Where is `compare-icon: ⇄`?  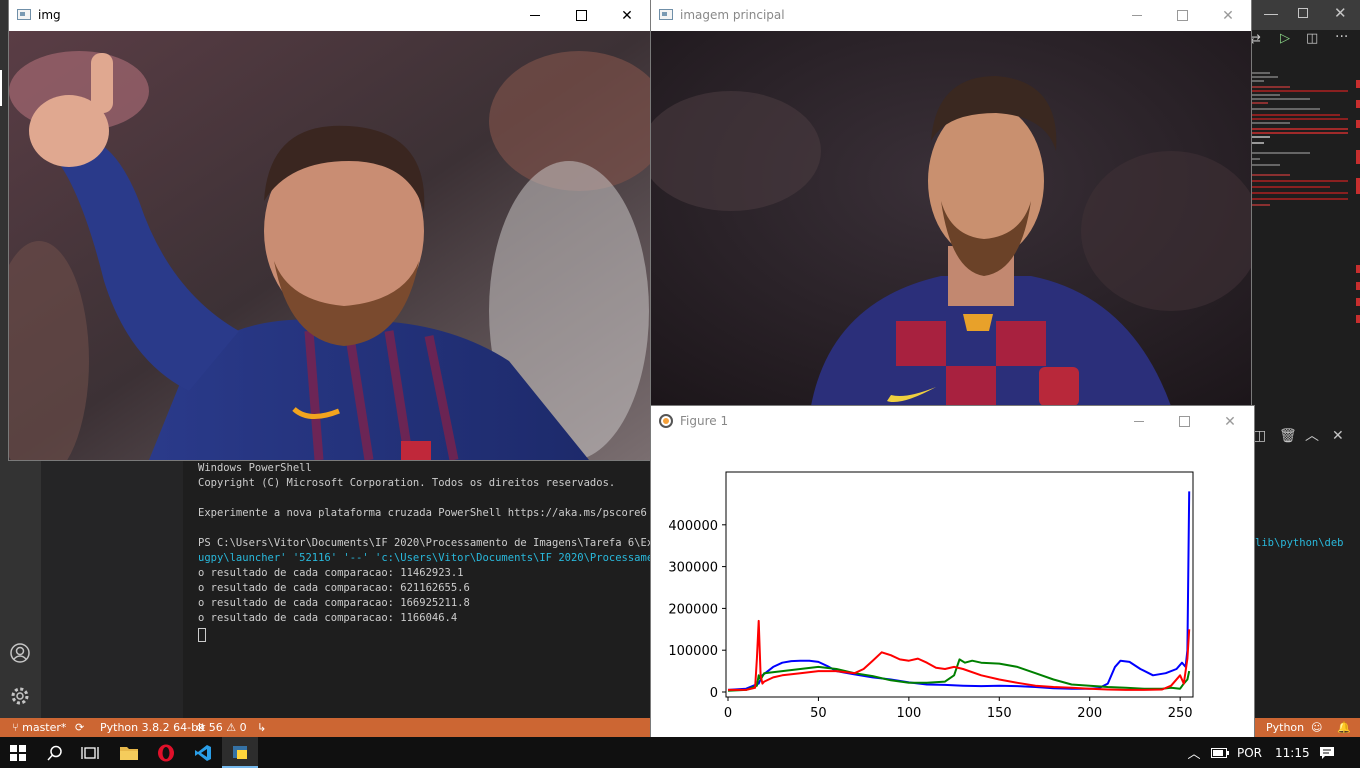
compare-icon: ⇄ is located at coordinates (1255, 40).